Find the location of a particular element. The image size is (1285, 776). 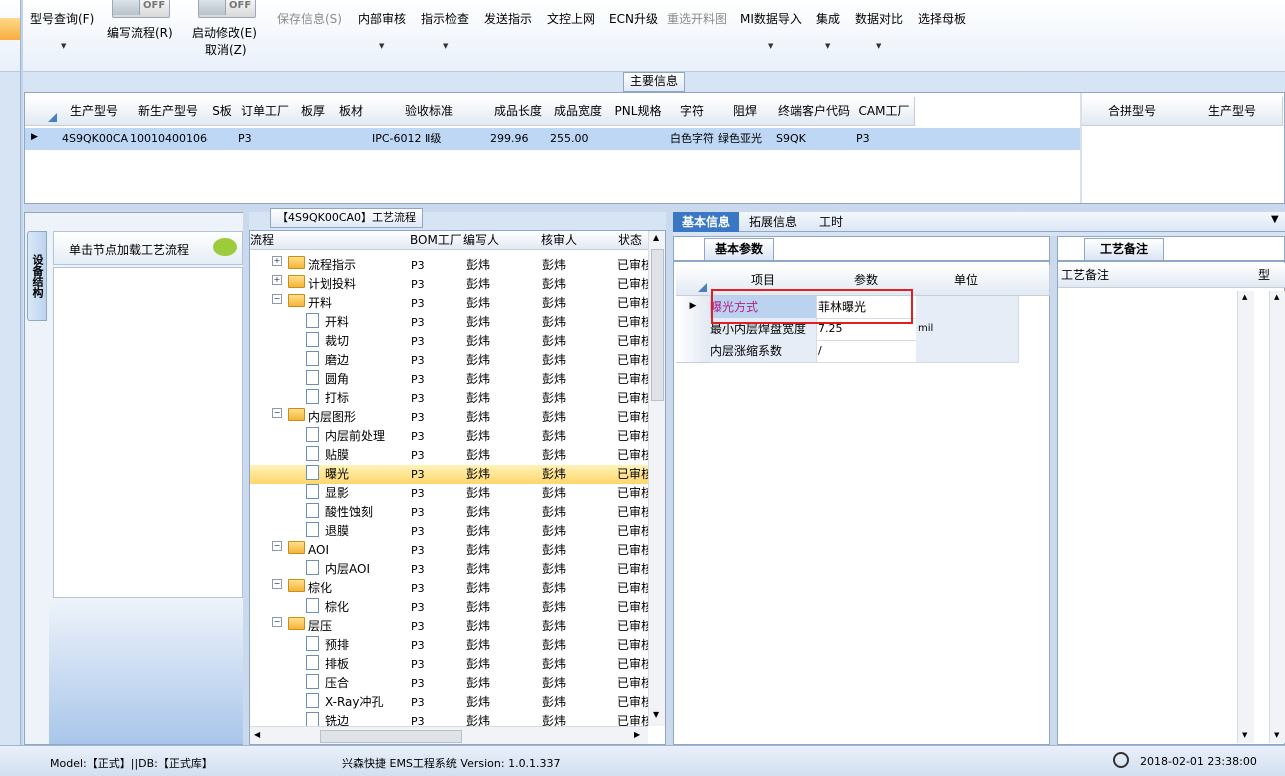

main-column-header: 订单工厂 is located at coordinates (265, 111).